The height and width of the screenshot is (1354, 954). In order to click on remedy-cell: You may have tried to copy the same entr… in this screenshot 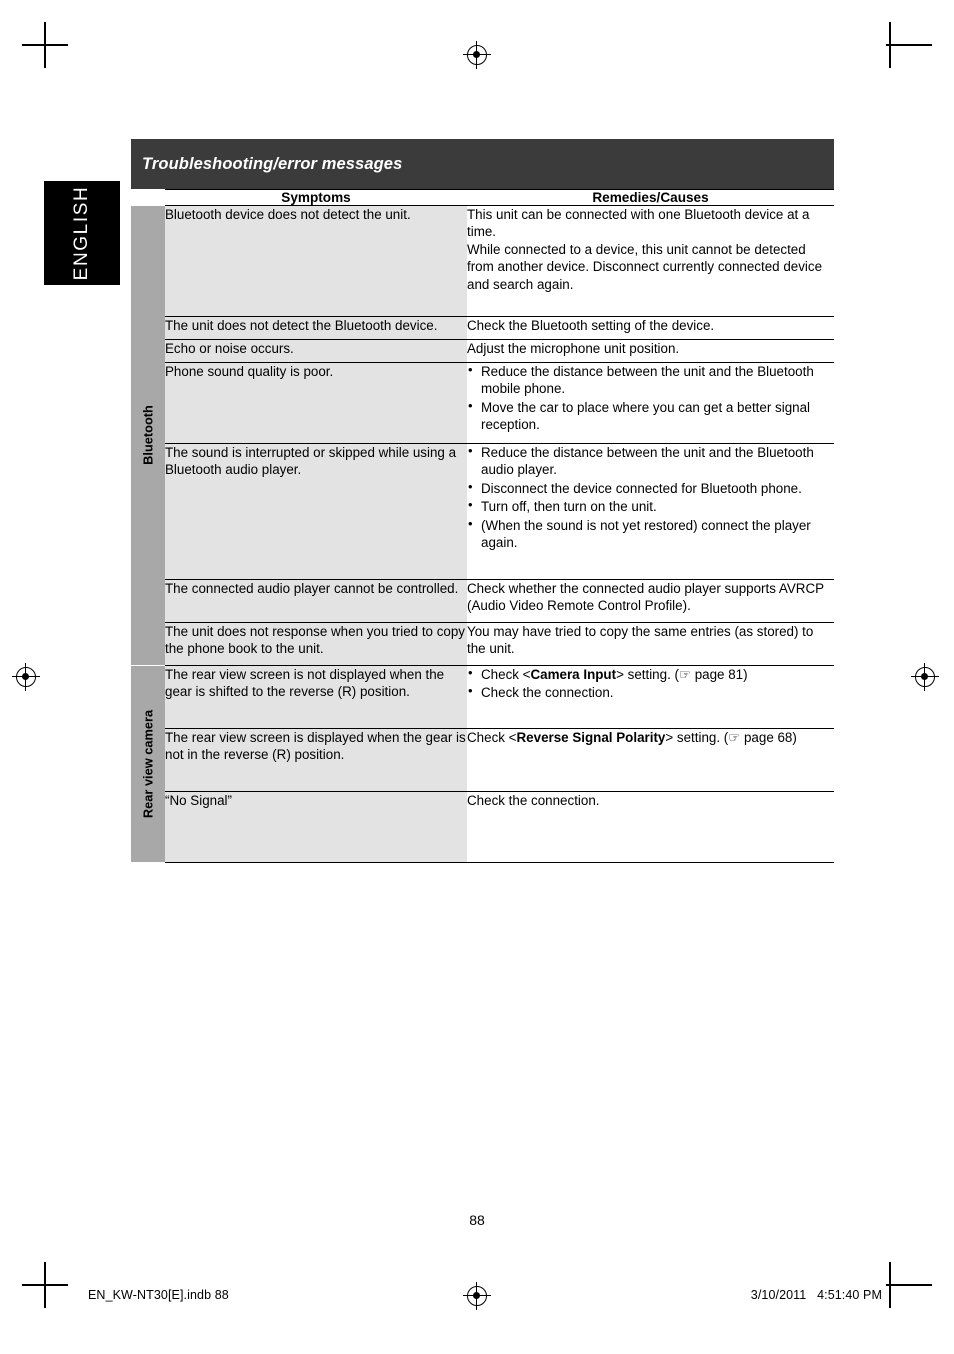, I will do `click(650, 644)`.